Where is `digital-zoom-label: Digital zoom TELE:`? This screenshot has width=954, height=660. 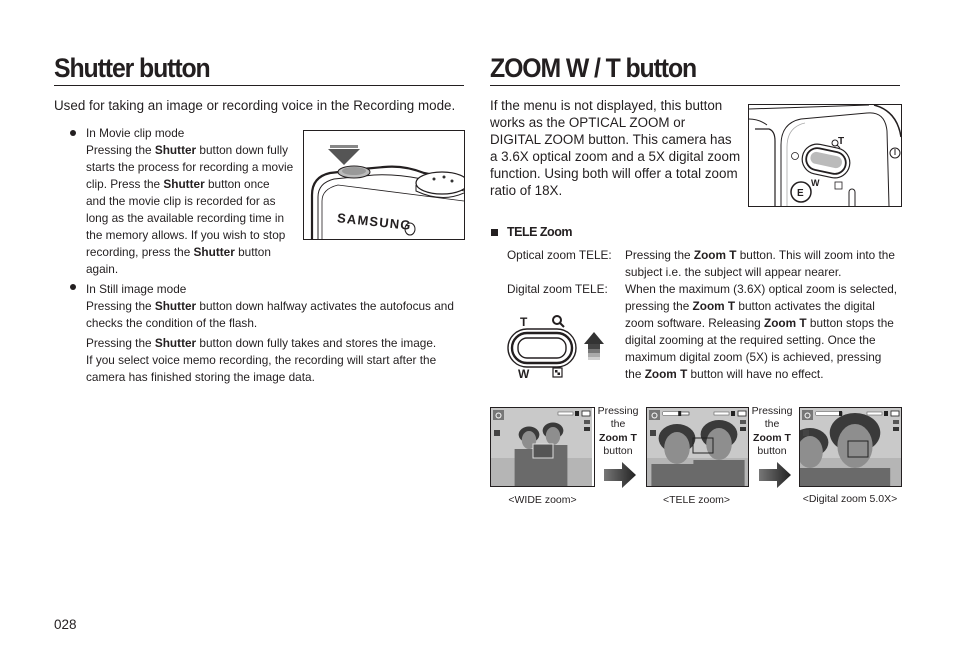
digital-zoom-label: Digital zoom TELE: is located at coordinates (557, 289).